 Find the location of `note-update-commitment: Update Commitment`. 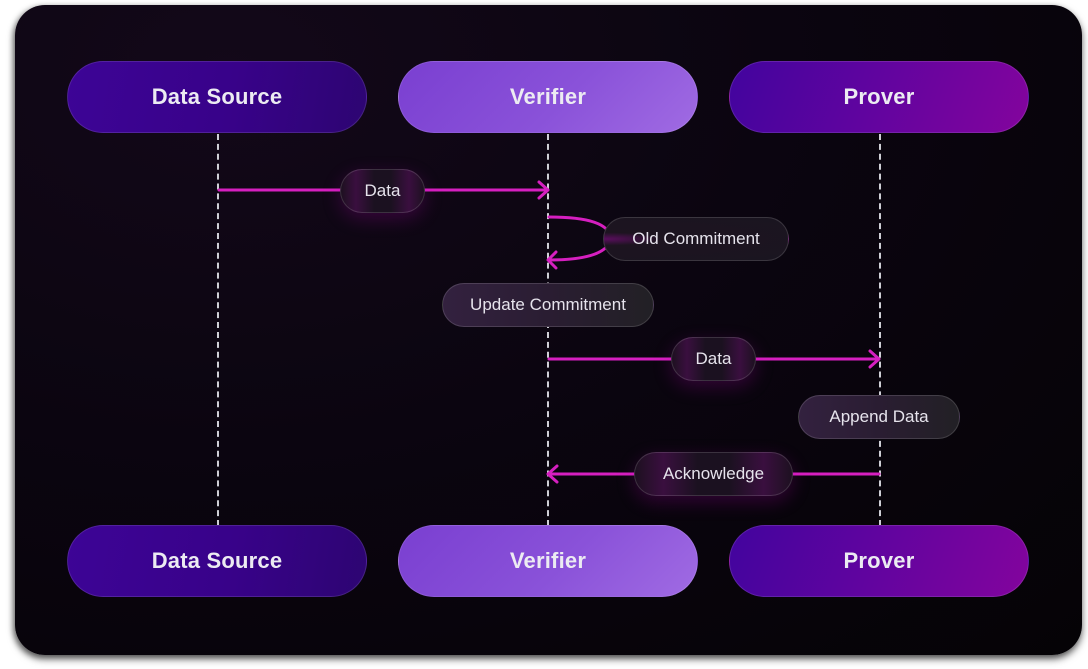

note-update-commitment: Update Commitment is located at coordinates (548, 305).